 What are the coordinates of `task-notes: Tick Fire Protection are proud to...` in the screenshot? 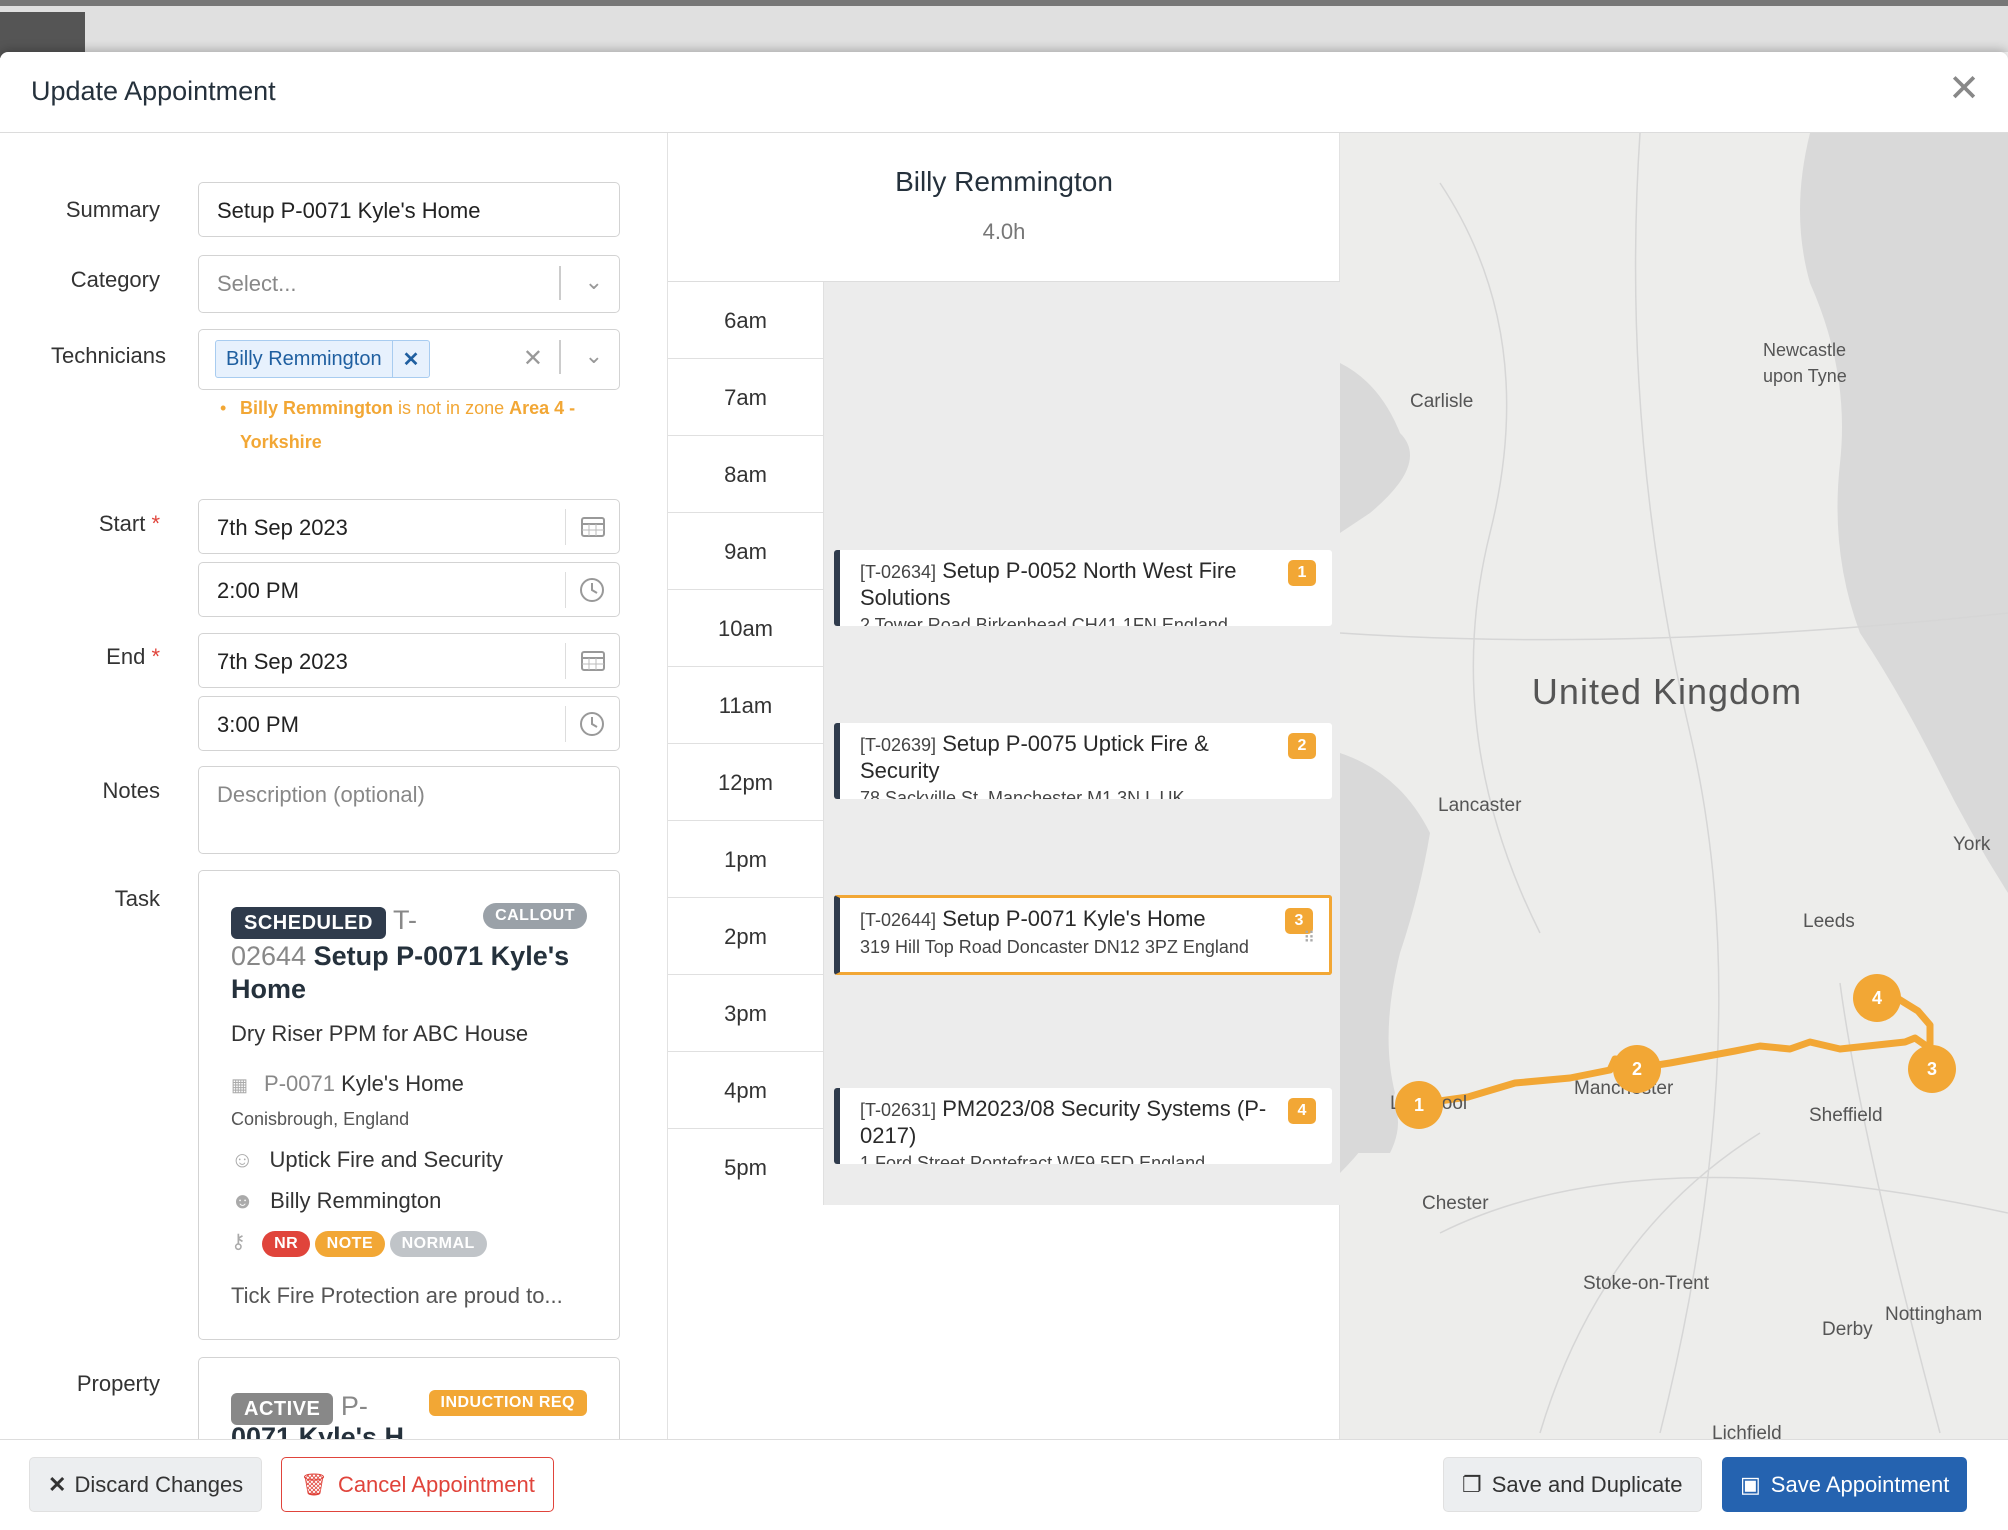 It's located at (397, 1295).